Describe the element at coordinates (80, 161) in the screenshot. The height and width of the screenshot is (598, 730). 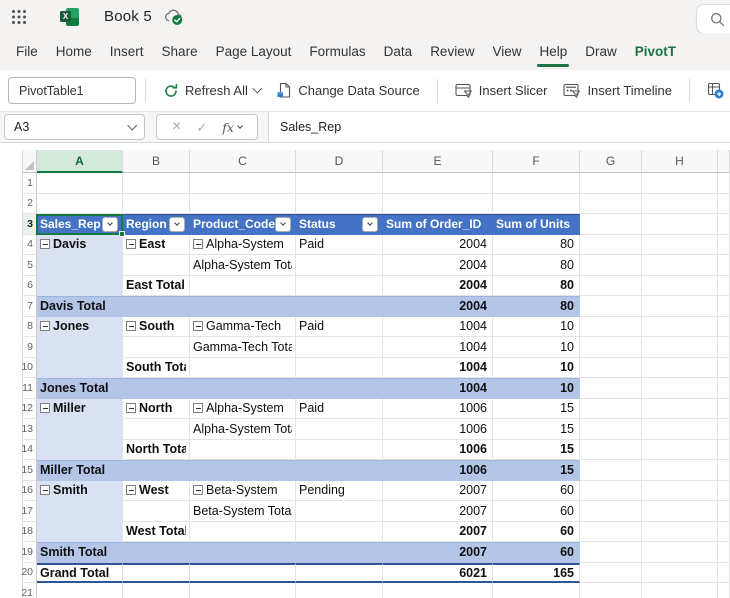
I see `column-header-A: A` at that location.